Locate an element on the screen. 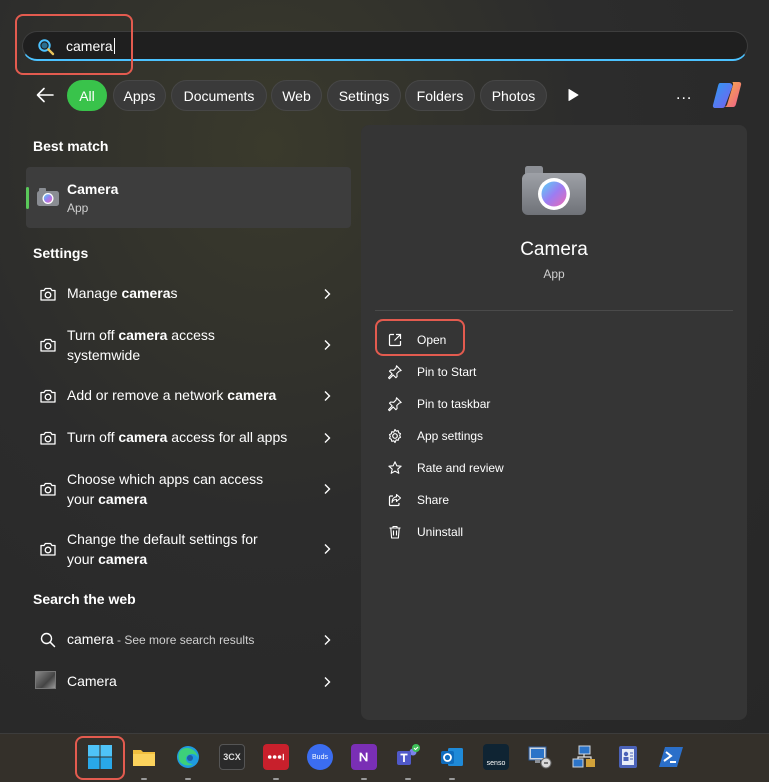 This screenshot has height=782, width=769. share-icon is located at coordinates (395, 500).